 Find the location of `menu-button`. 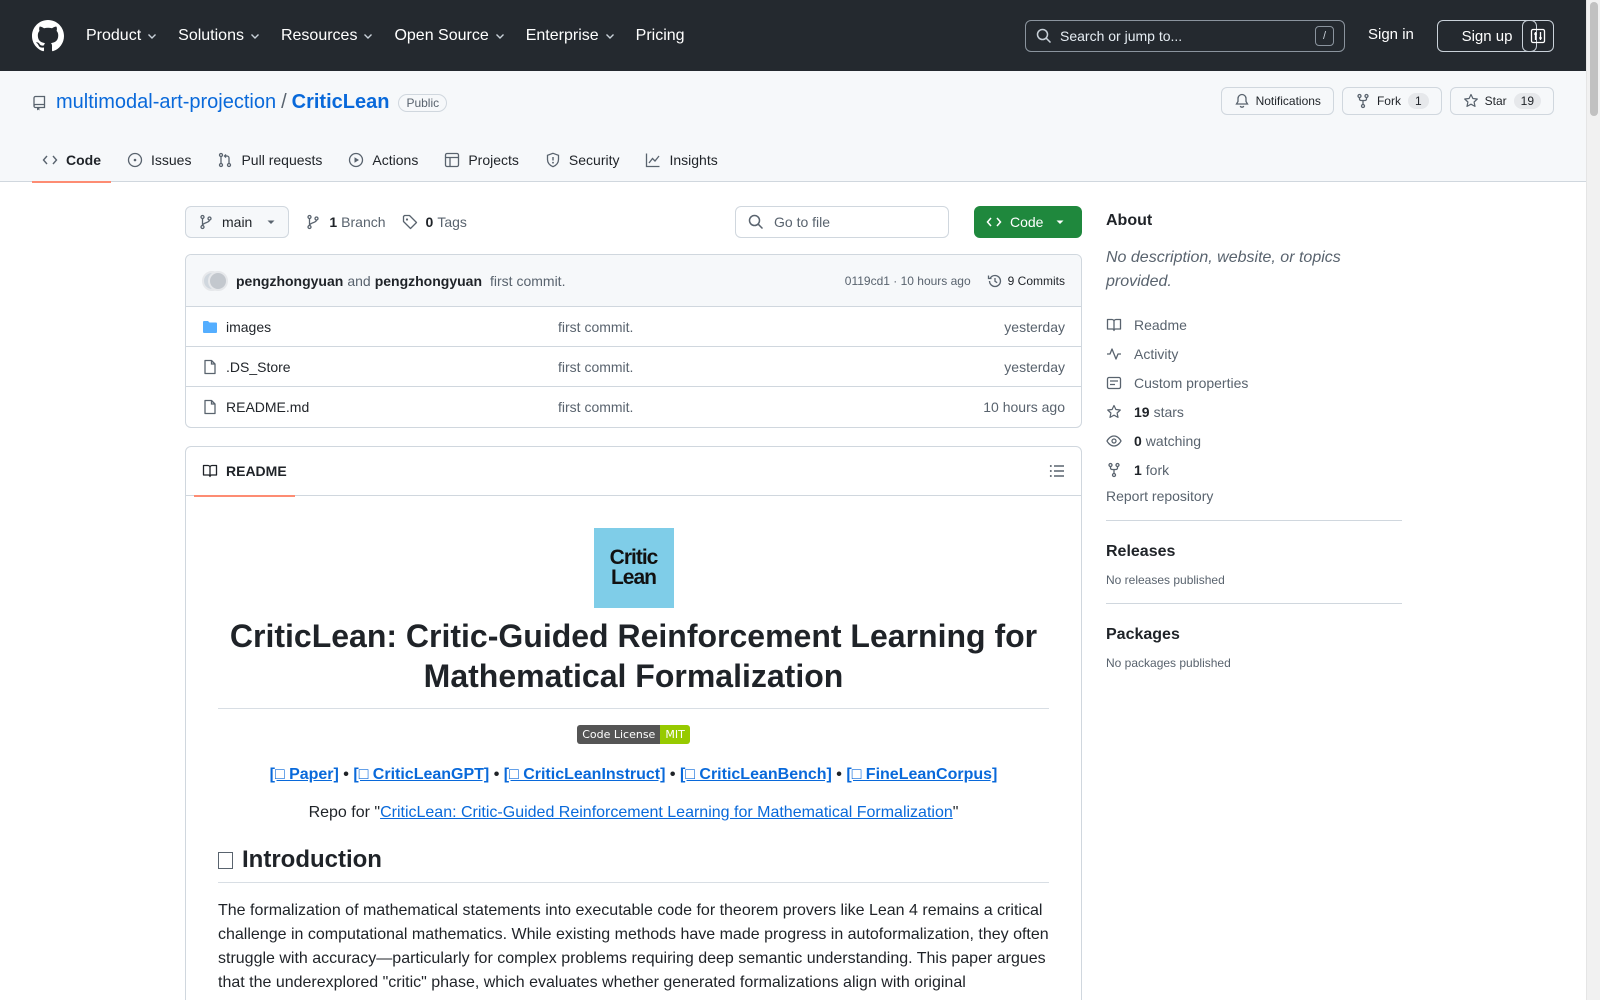

menu-button is located at coordinates (1538, 36).